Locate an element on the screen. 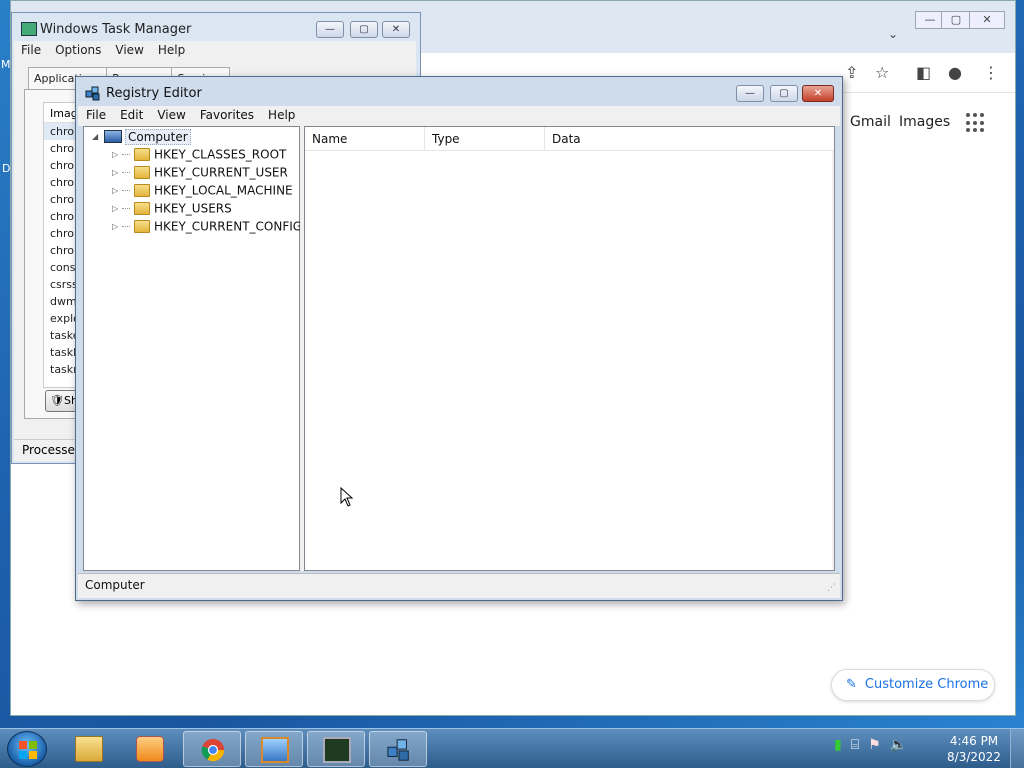 The width and height of the screenshot is (1024, 768). collapse-arrow-icon: ◢ is located at coordinates (97, 136).